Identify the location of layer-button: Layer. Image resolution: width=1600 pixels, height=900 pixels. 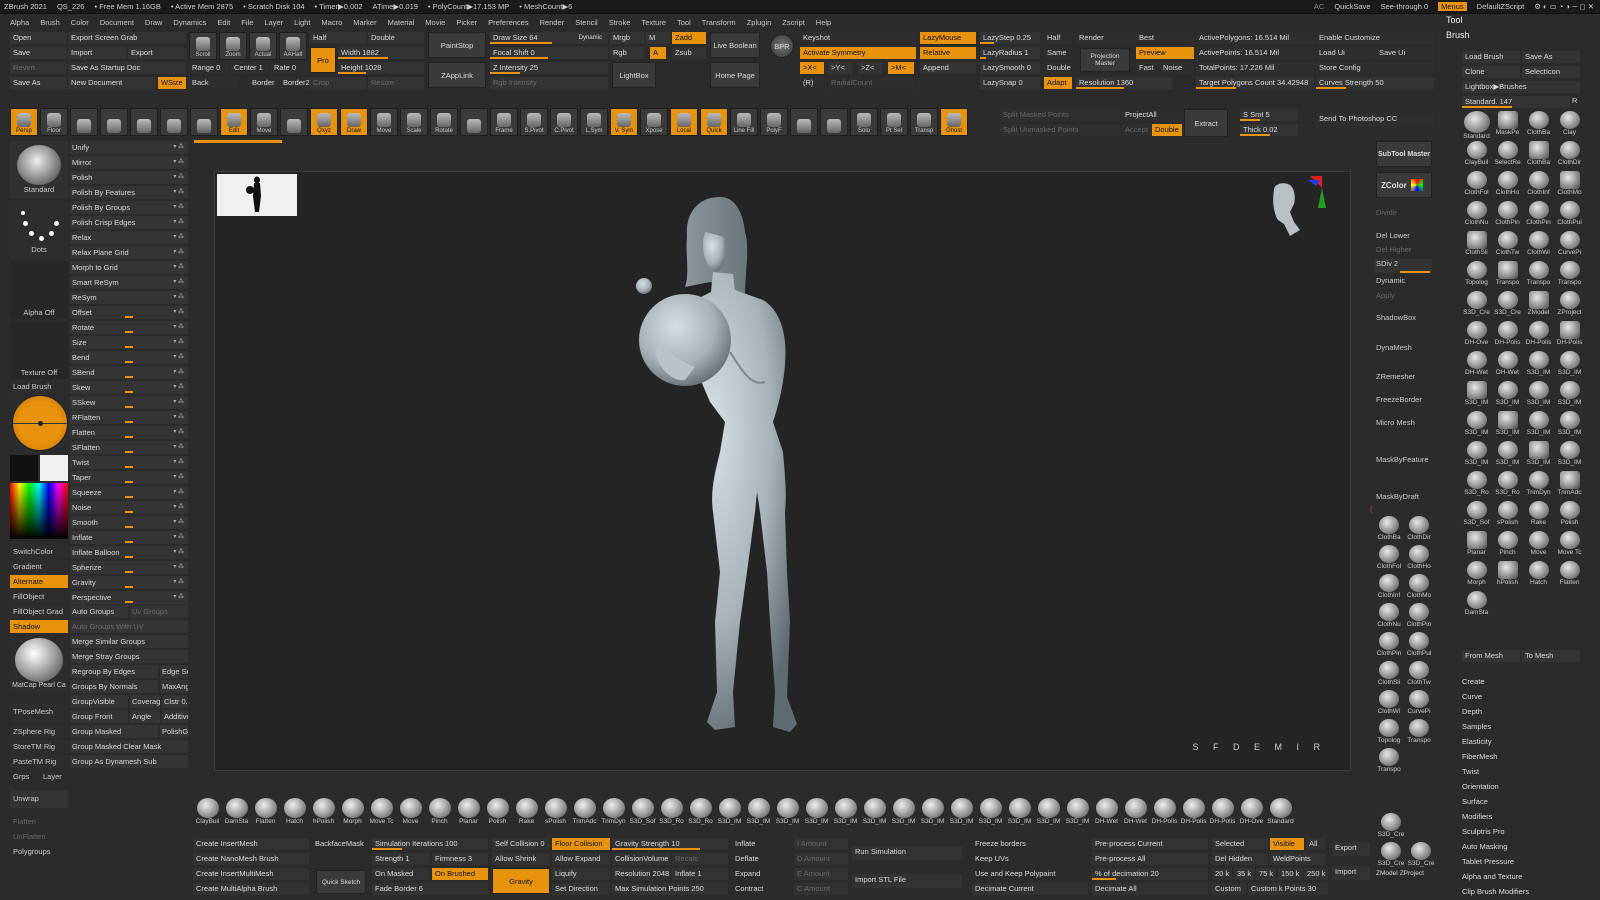
(54, 776).